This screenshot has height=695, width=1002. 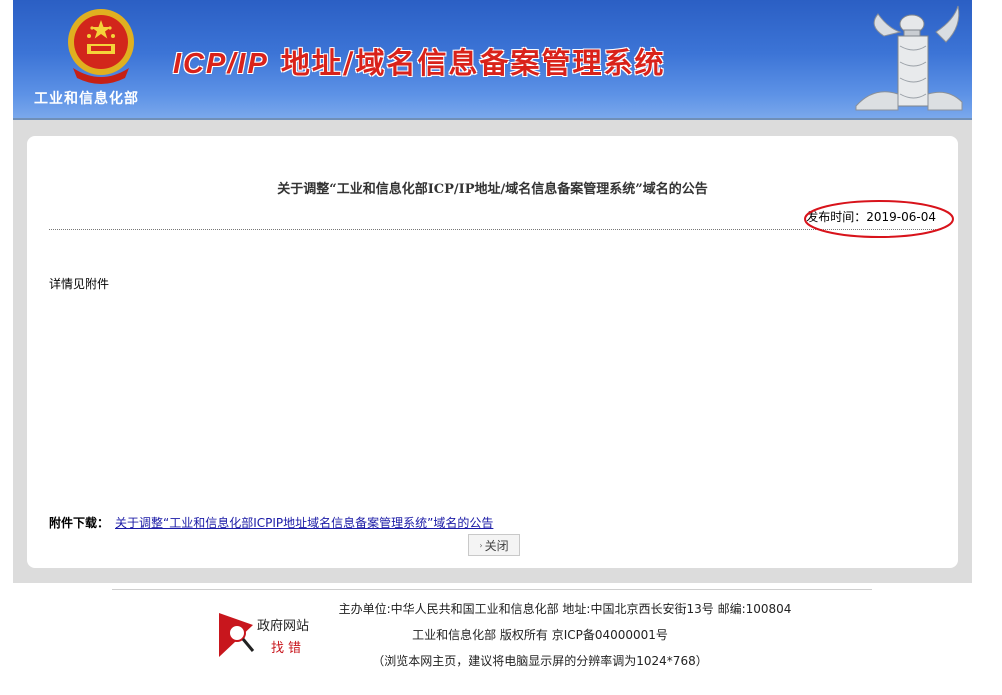 What do you see at coordinates (909, 58) in the screenshot?
I see `huabiao-column-icon` at bounding box center [909, 58].